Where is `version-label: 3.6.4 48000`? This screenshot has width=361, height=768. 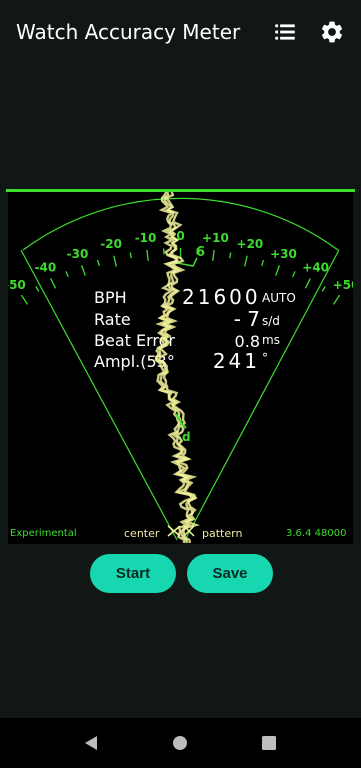 version-label: 3.6.4 48000 is located at coordinates (316, 533).